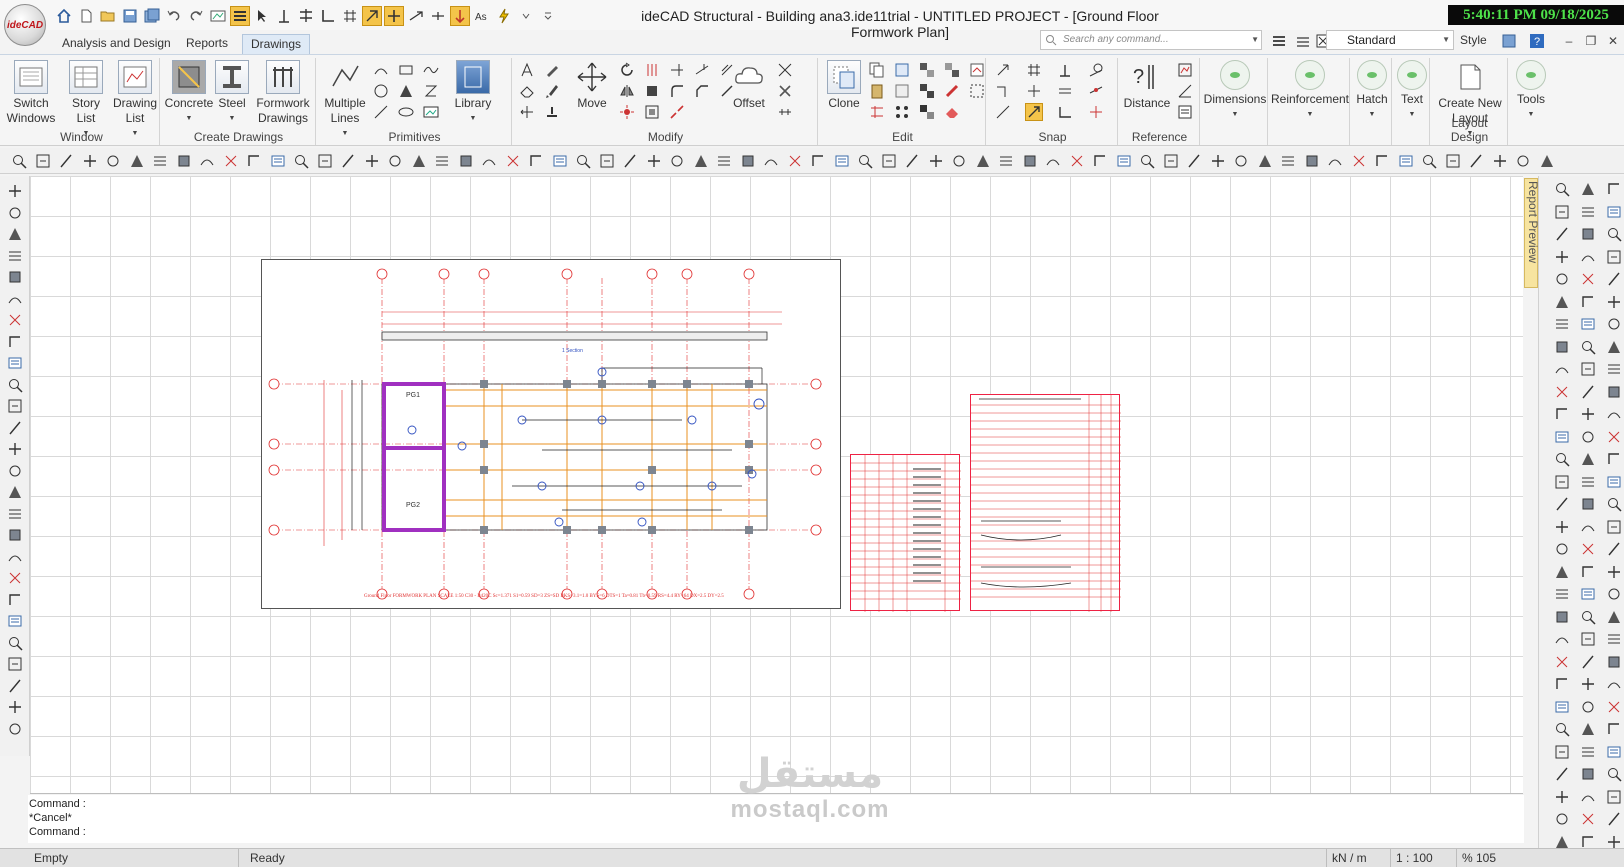 Image resolution: width=1624 pixels, height=867 pixels. I want to click on align-columns-icon, so click(652, 91).